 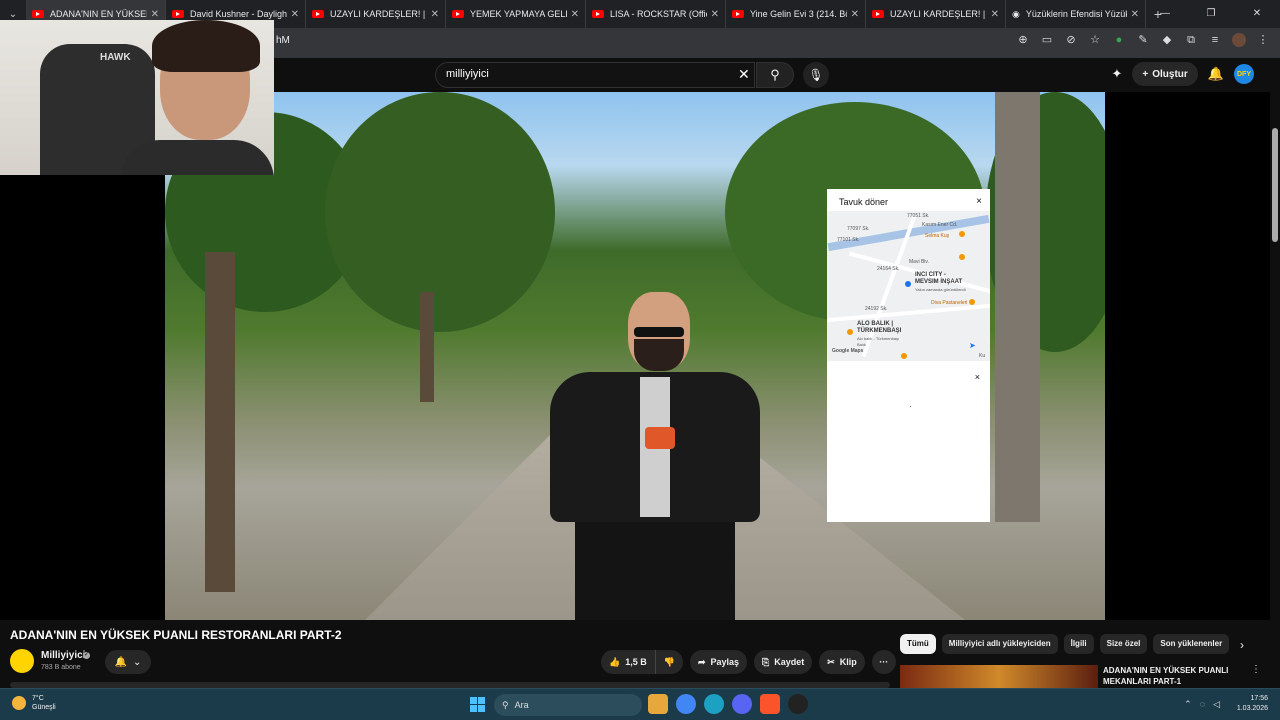 I want to click on brave-icon, so click(x=770, y=704).